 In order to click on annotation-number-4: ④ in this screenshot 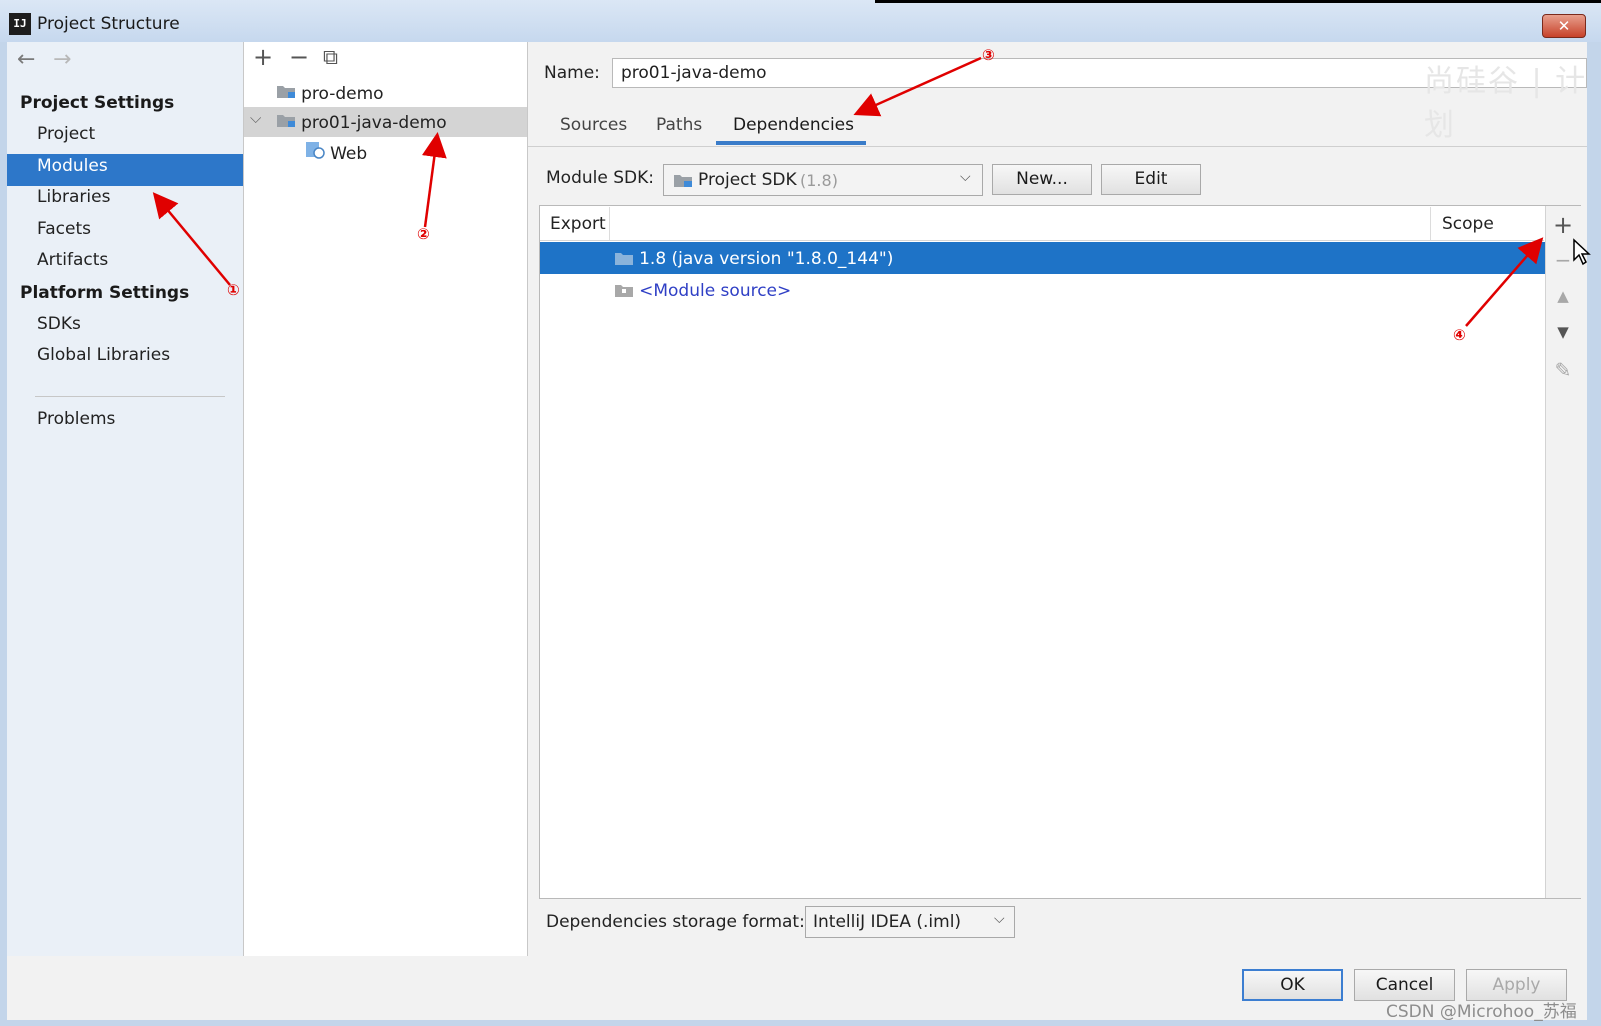, I will do `click(1459, 335)`.